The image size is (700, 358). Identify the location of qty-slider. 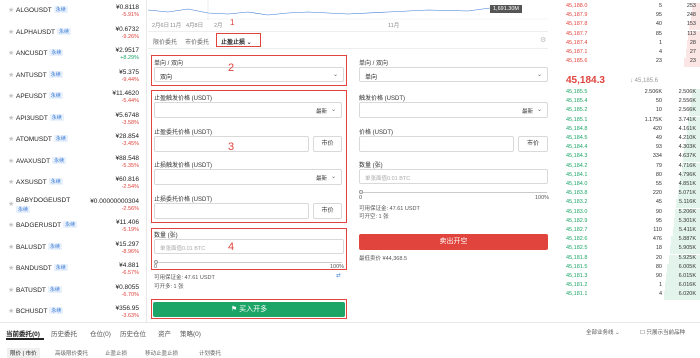
(249, 262).